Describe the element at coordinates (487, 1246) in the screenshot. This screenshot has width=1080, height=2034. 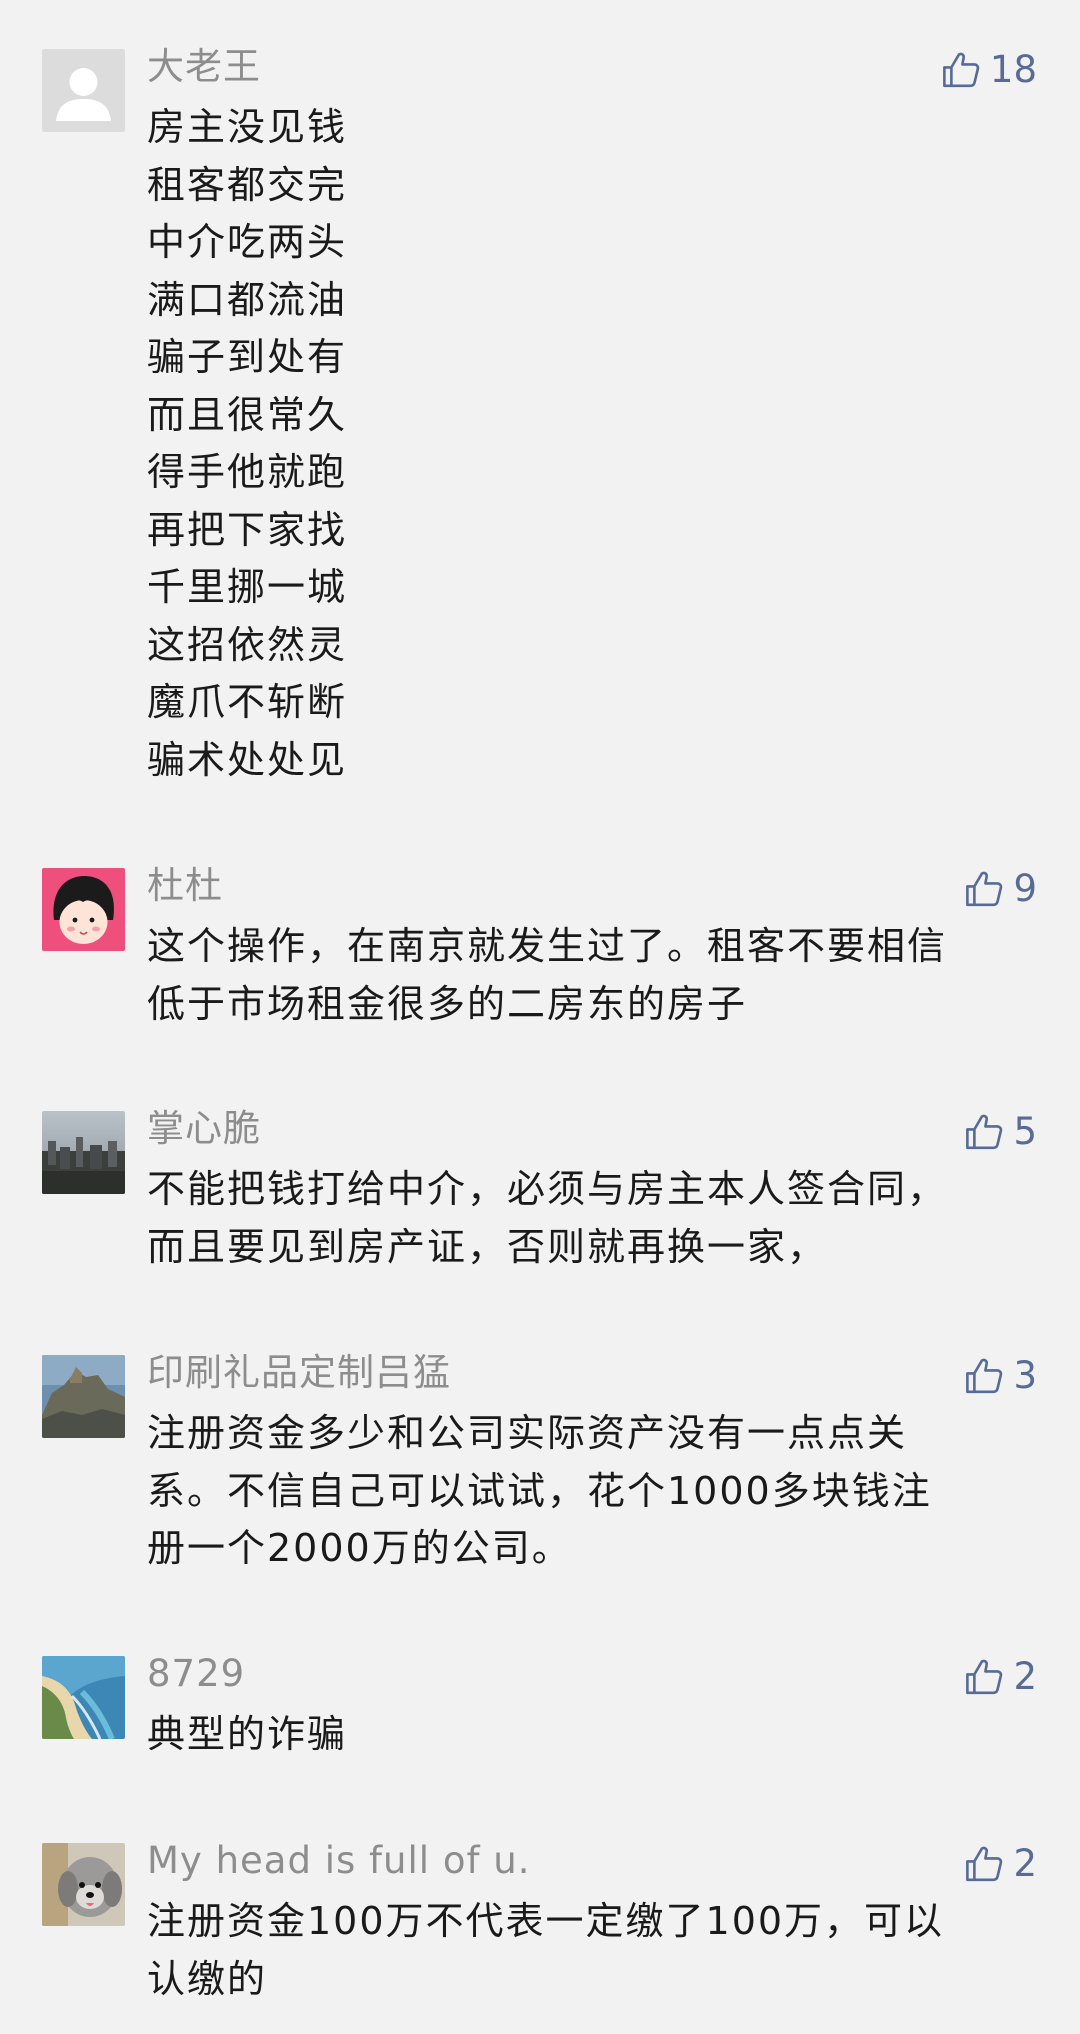
I see `comment-line: 而且要见到房产证，否则就再换一家，` at that location.